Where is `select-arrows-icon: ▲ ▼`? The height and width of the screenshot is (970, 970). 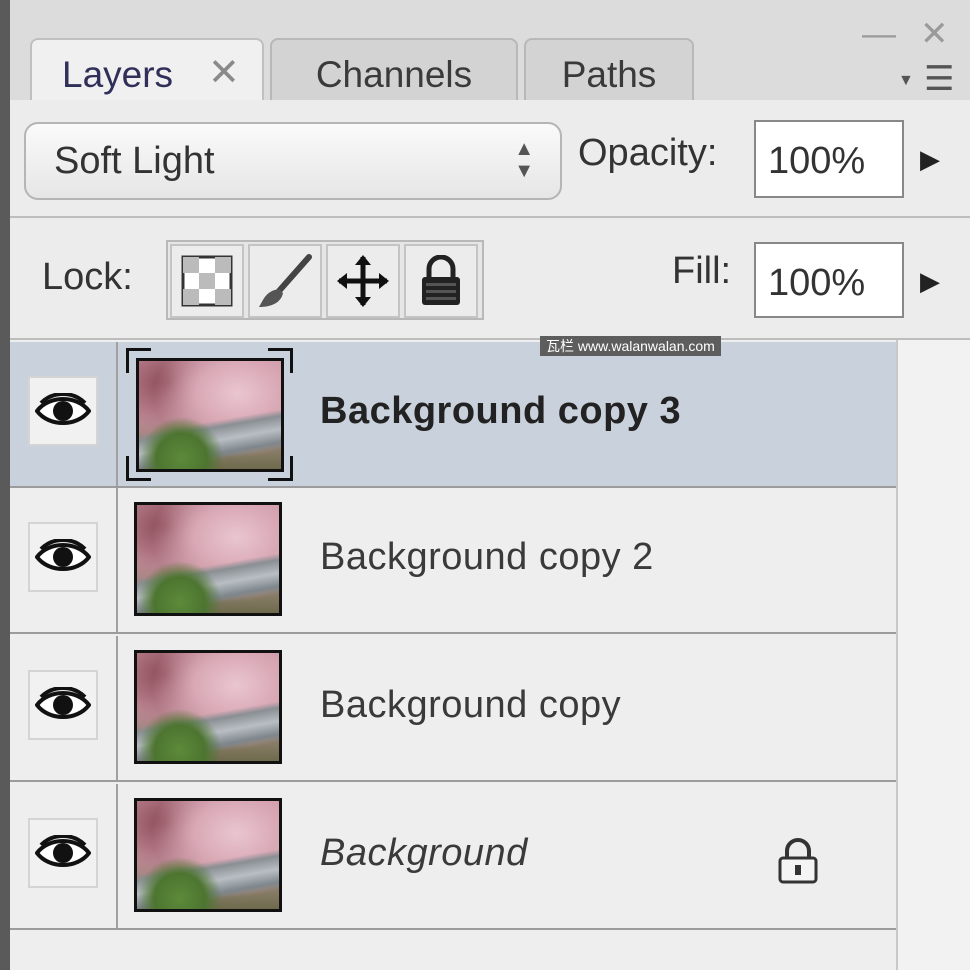 select-arrows-icon: ▲ ▼ is located at coordinates (524, 160).